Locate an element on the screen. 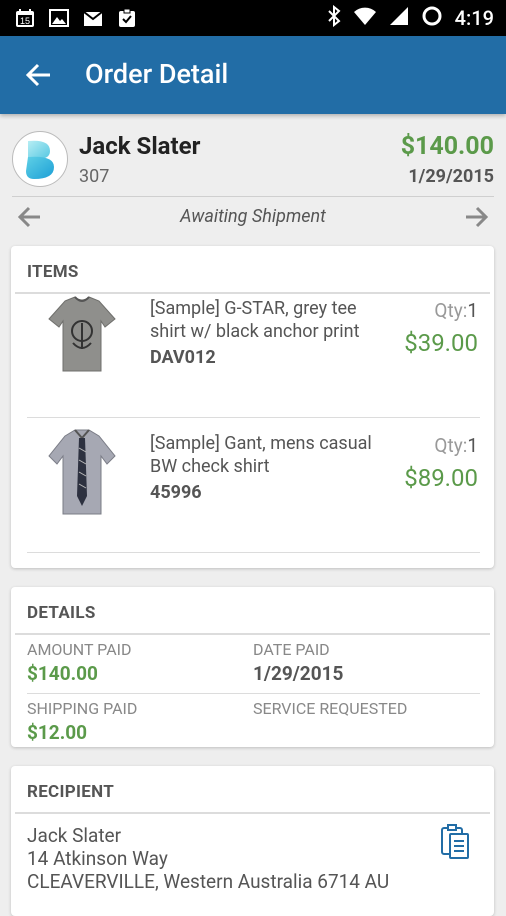 The width and height of the screenshot is (506, 916). store-logo-icon is located at coordinates (40, 159).